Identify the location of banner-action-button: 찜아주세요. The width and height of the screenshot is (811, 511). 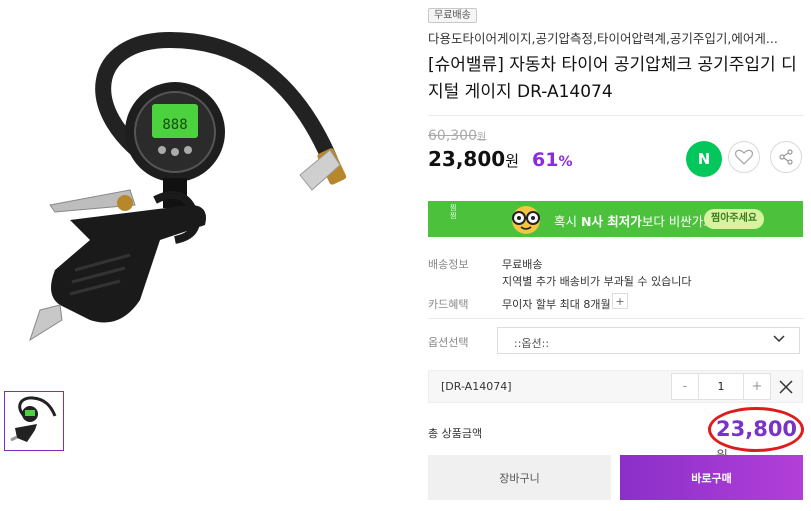
(734, 219).